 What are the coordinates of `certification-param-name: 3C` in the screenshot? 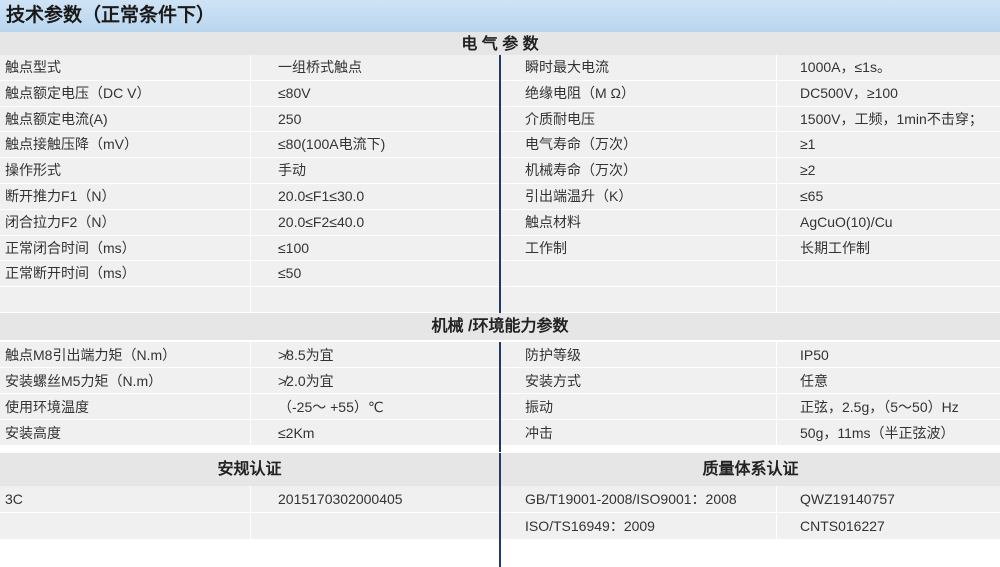 It's located at (14, 499).